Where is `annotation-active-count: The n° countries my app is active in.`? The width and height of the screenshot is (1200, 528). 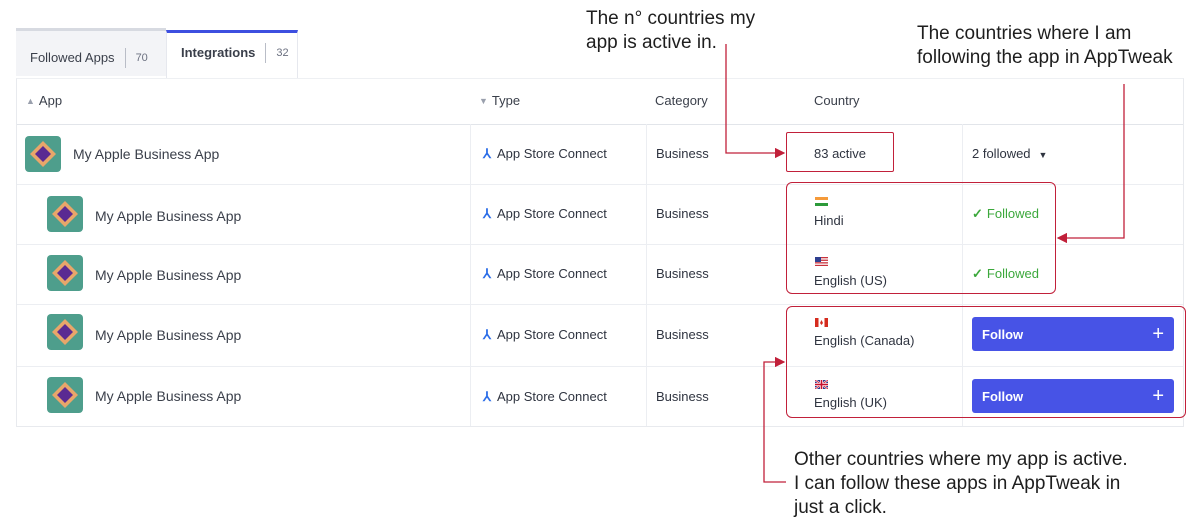
annotation-active-count: The n° countries my app is active in. is located at coordinates (671, 30).